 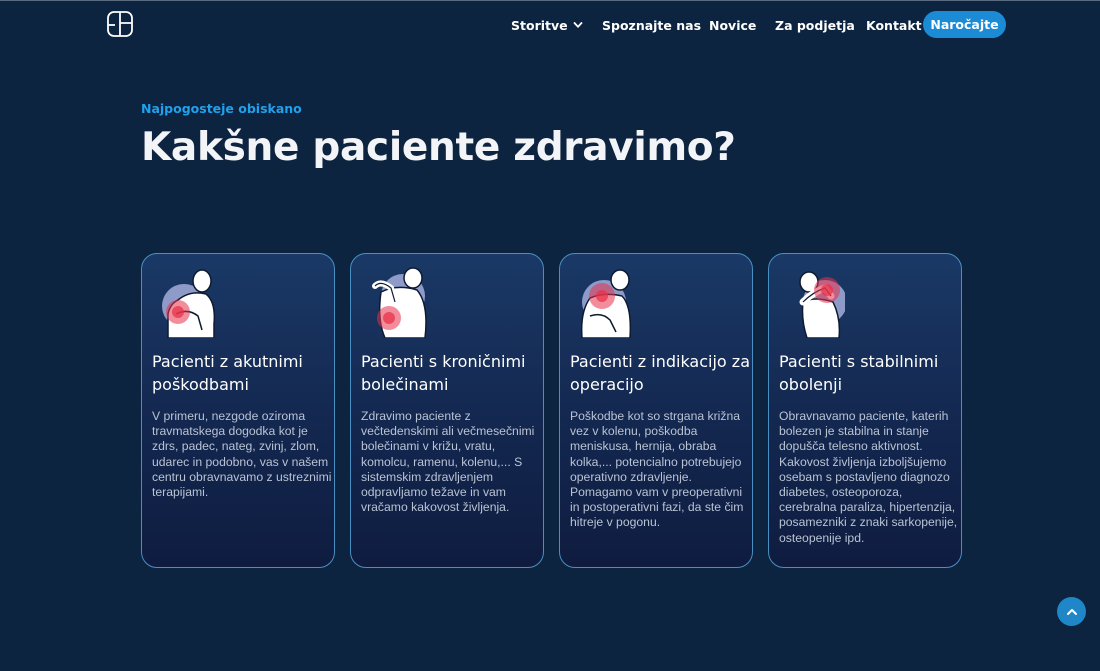 What do you see at coordinates (438, 147) in the screenshot?
I see `page-title: Kakšne paciente zdravimo?` at bounding box center [438, 147].